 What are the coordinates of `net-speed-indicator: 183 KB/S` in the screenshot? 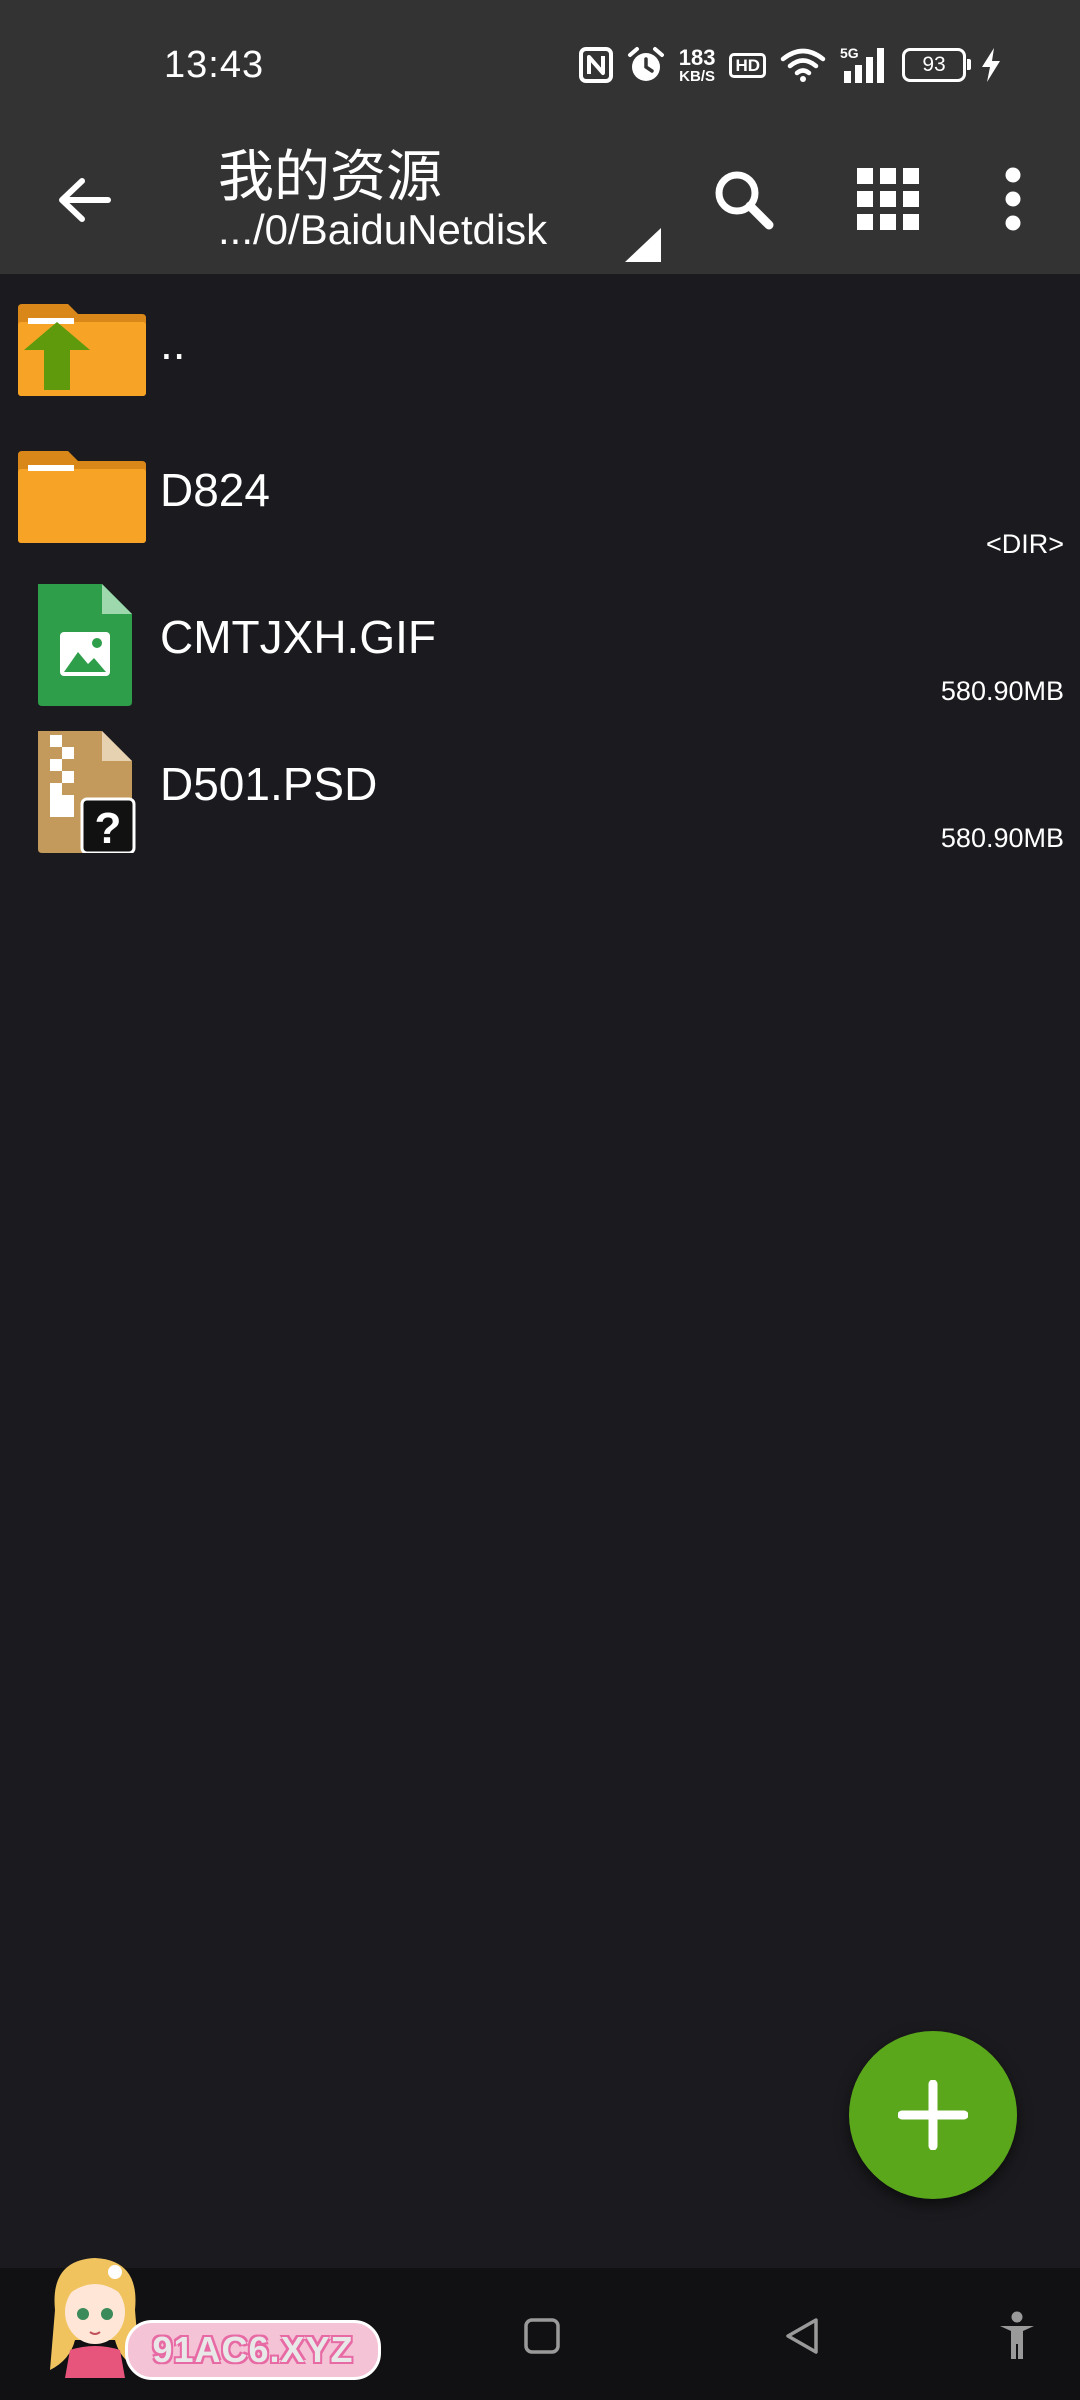 It's located at (697, 64).